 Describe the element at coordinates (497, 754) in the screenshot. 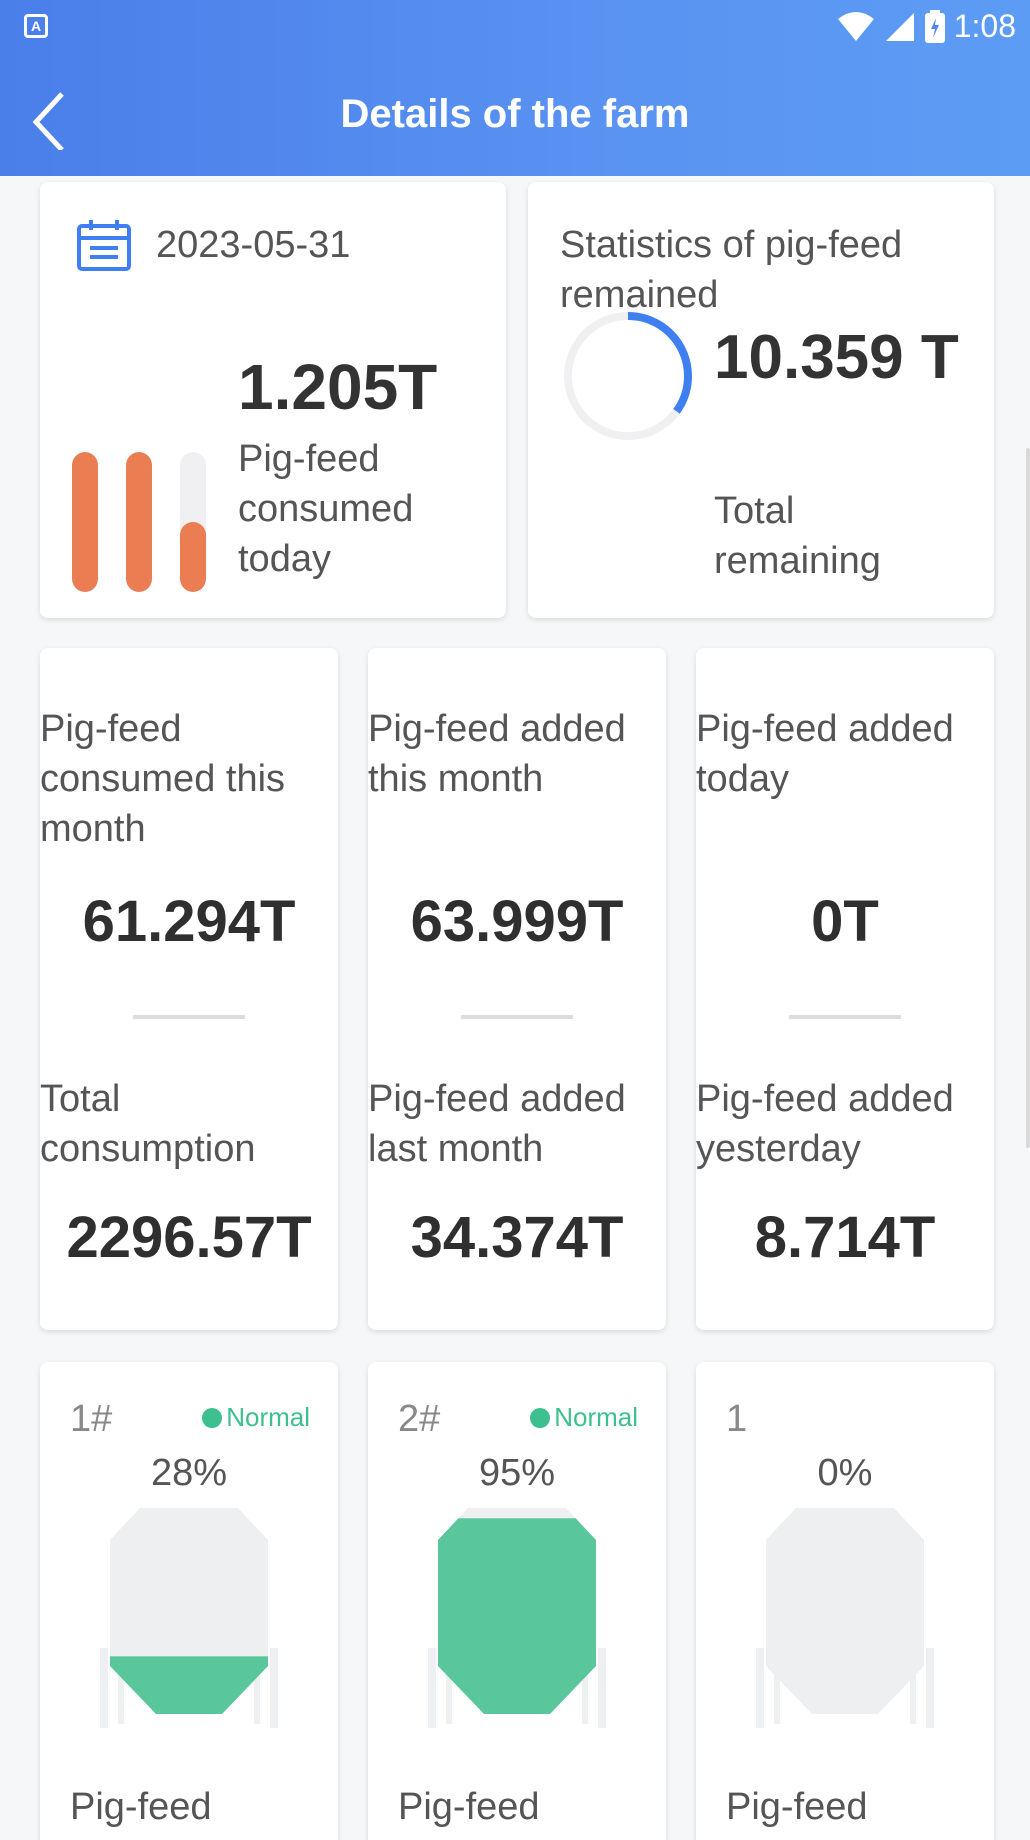

I see `metric-top-label: Pig-feed added this month` at that location.